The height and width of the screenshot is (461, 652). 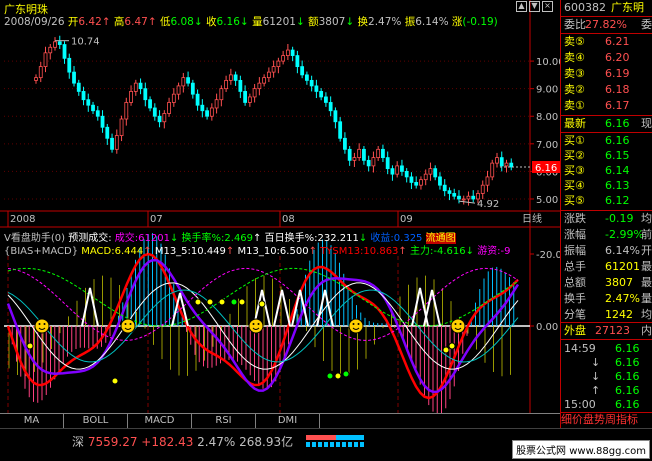 I want to click on tab-macd: MACD, so click(x=160, y=421).